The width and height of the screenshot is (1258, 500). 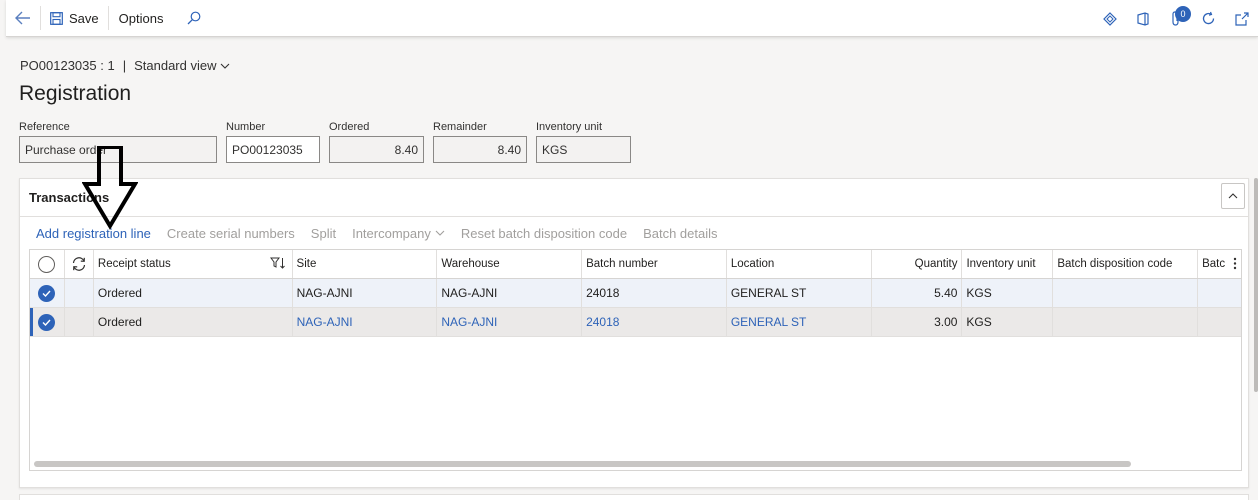 I want to click on save-button: Save, so click(x=74, y=18).